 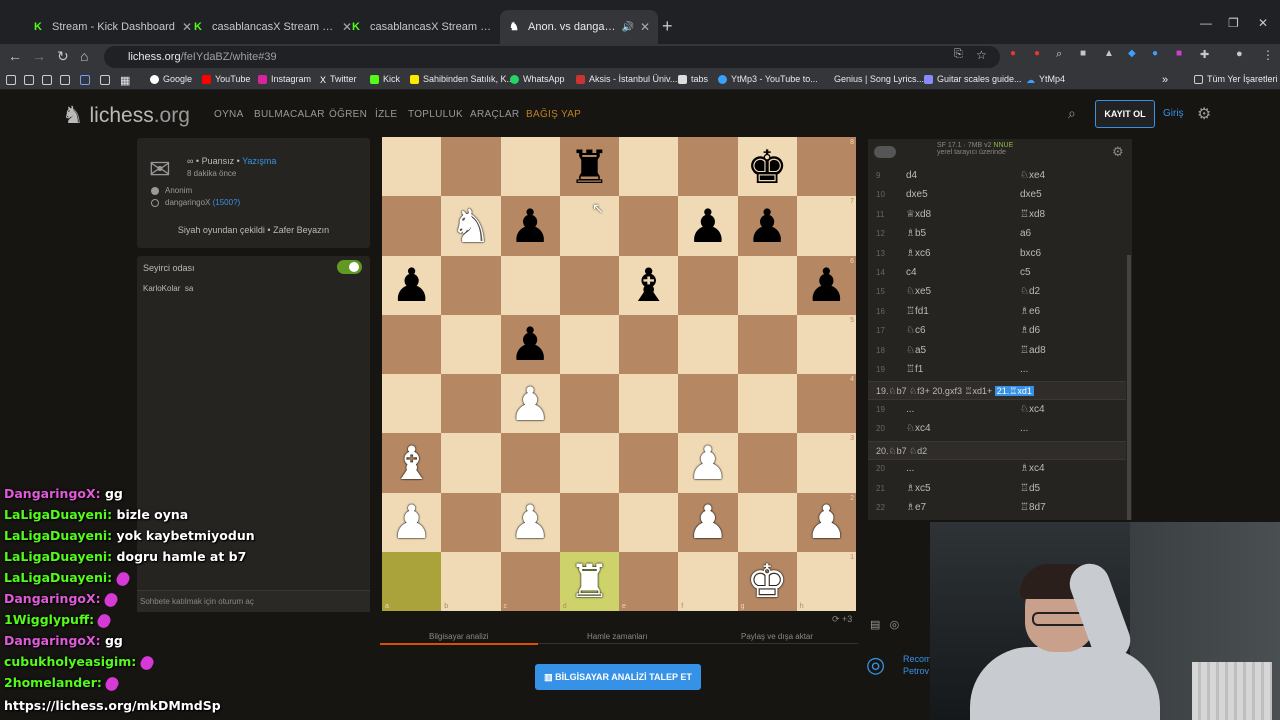 I want to click on black-move: ♖xd8, so click(x=1032, y=214).